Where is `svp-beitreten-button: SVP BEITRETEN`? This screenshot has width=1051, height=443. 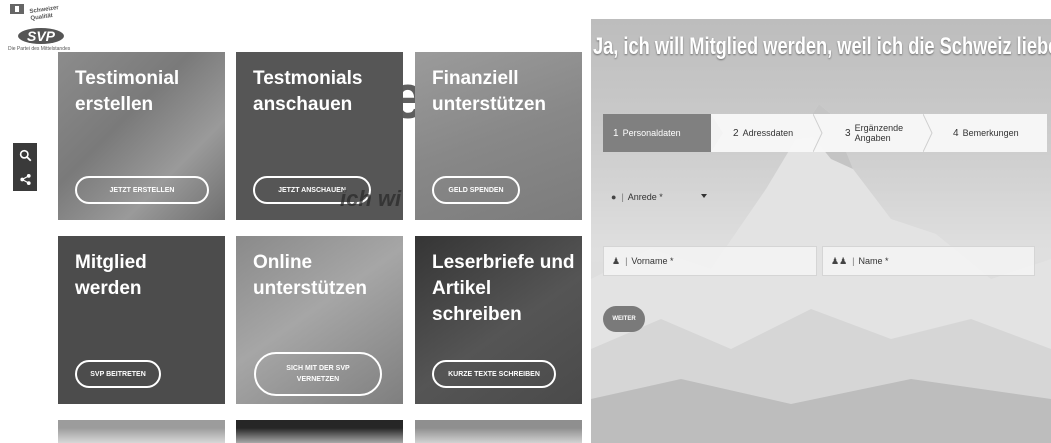 svp-beitreten-button: SVP BEITRETEN is located at coordinates (118, 374).